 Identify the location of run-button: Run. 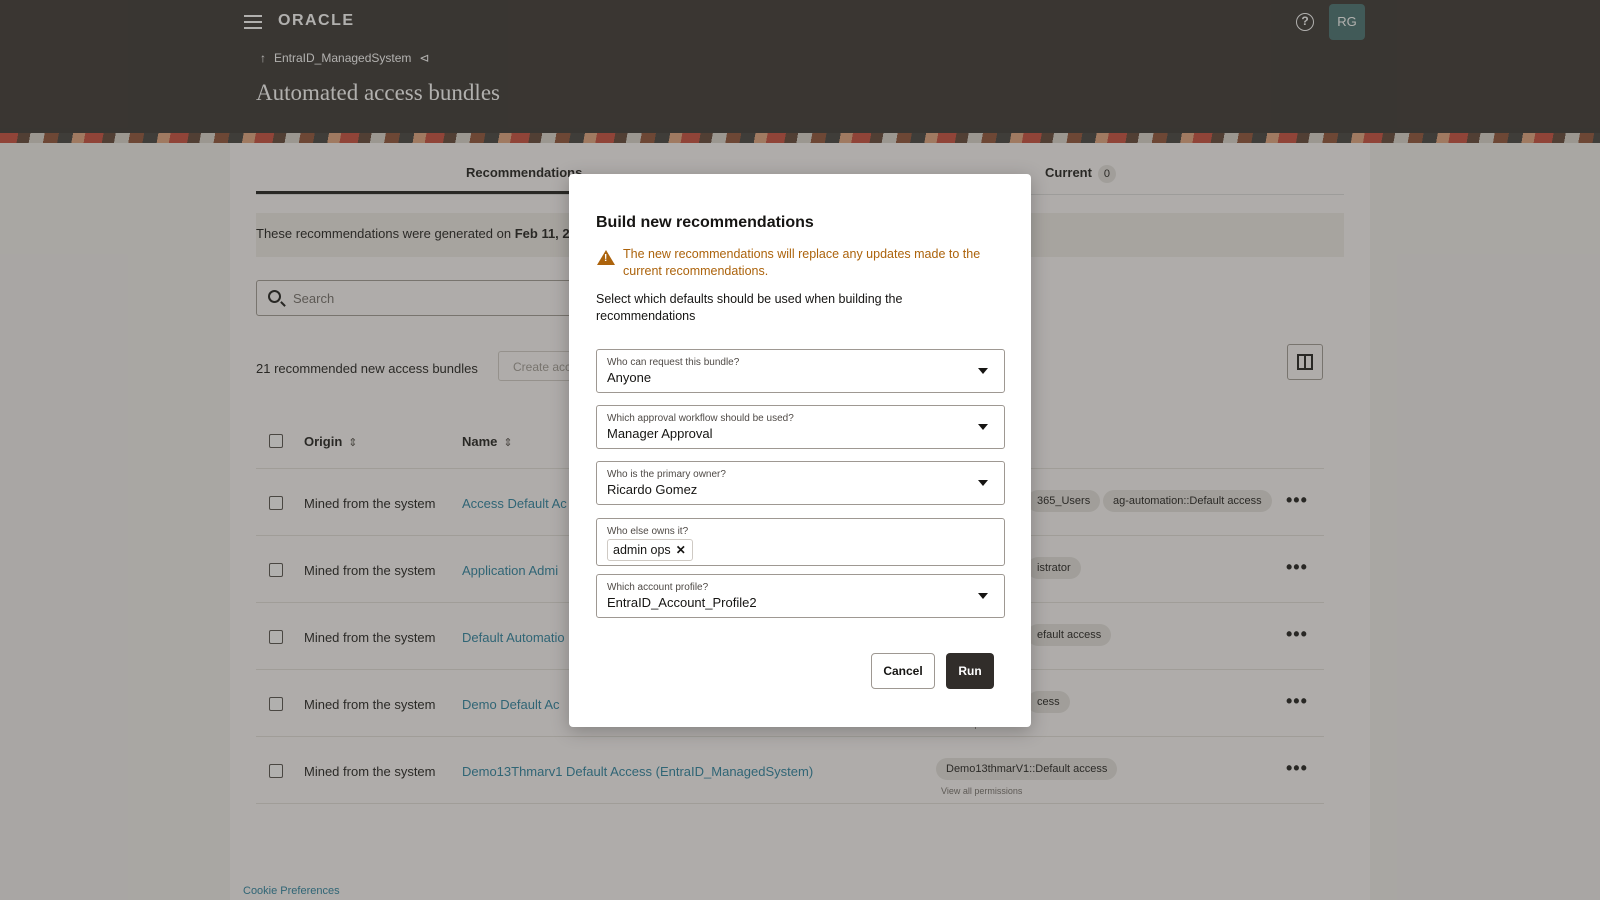
(970, 671).